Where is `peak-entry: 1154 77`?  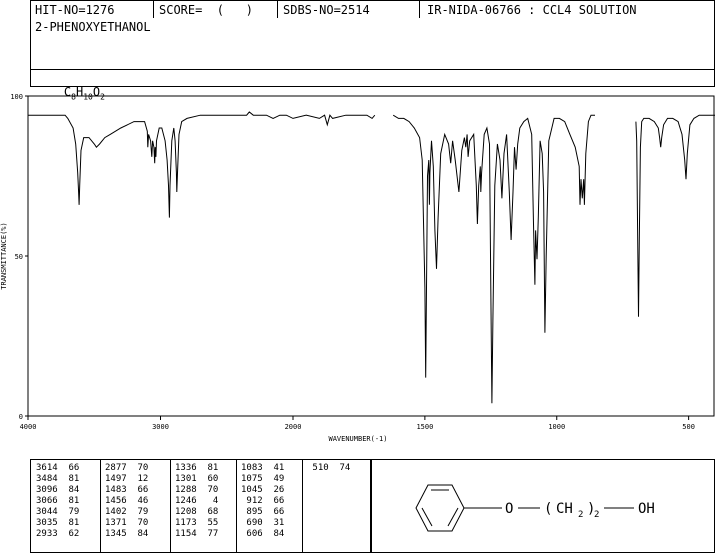
peak-entry: 1154 77 is located at coordinates (197, 534).